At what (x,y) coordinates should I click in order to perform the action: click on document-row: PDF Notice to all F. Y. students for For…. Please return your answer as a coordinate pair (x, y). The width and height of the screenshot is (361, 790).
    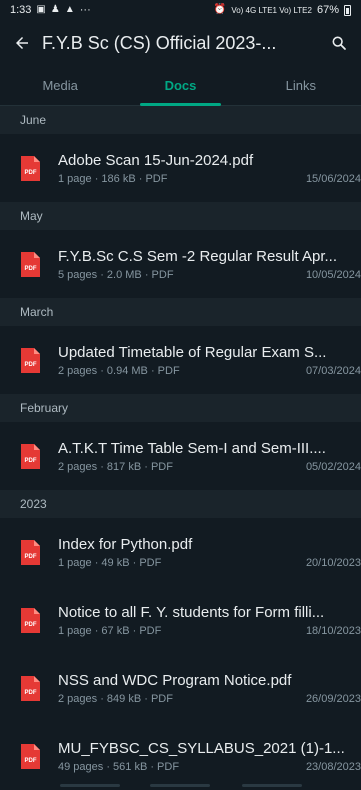
    Looking at the image, I should click on (180, 620).